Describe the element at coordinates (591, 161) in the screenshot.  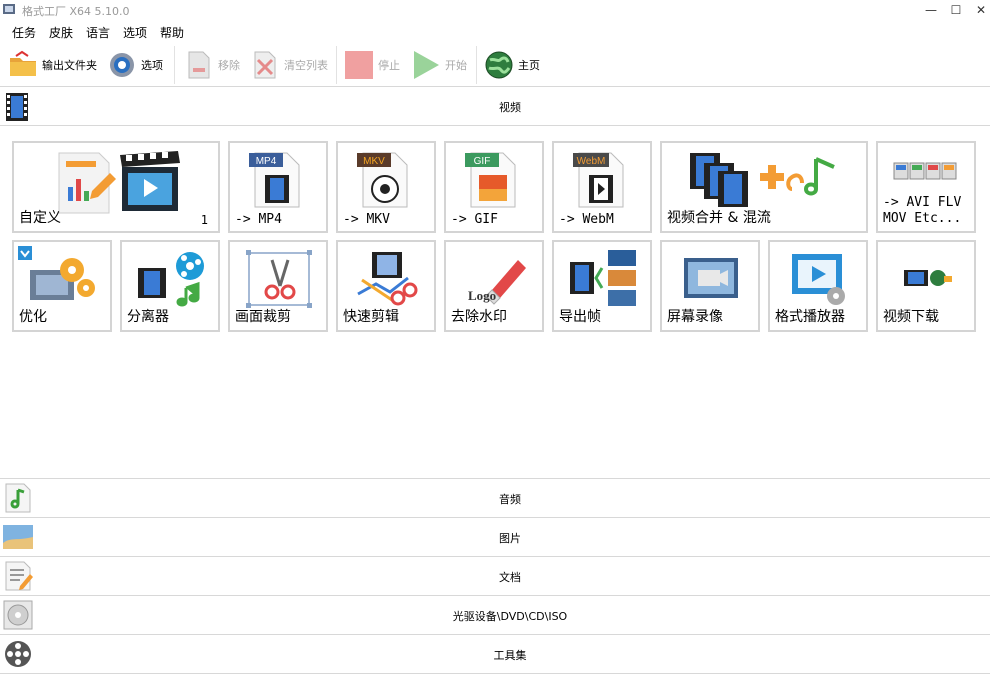
I see `svg-text: WebM` at that location.